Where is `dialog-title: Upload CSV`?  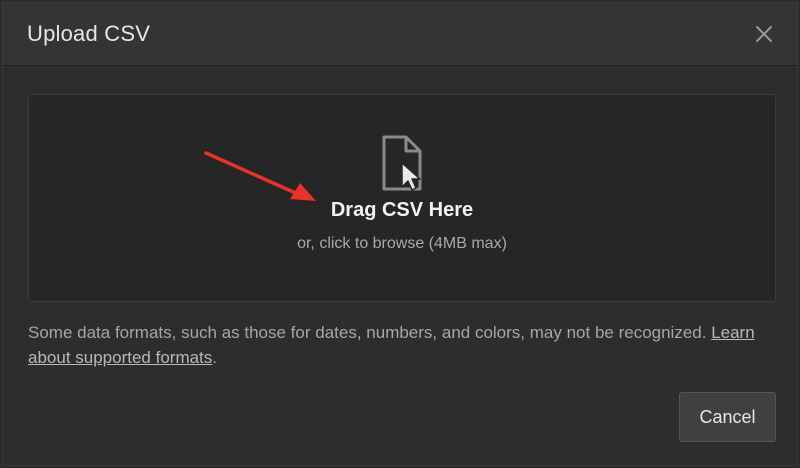
dialog-title: Upload CSV is located at coordinates (89, 33).